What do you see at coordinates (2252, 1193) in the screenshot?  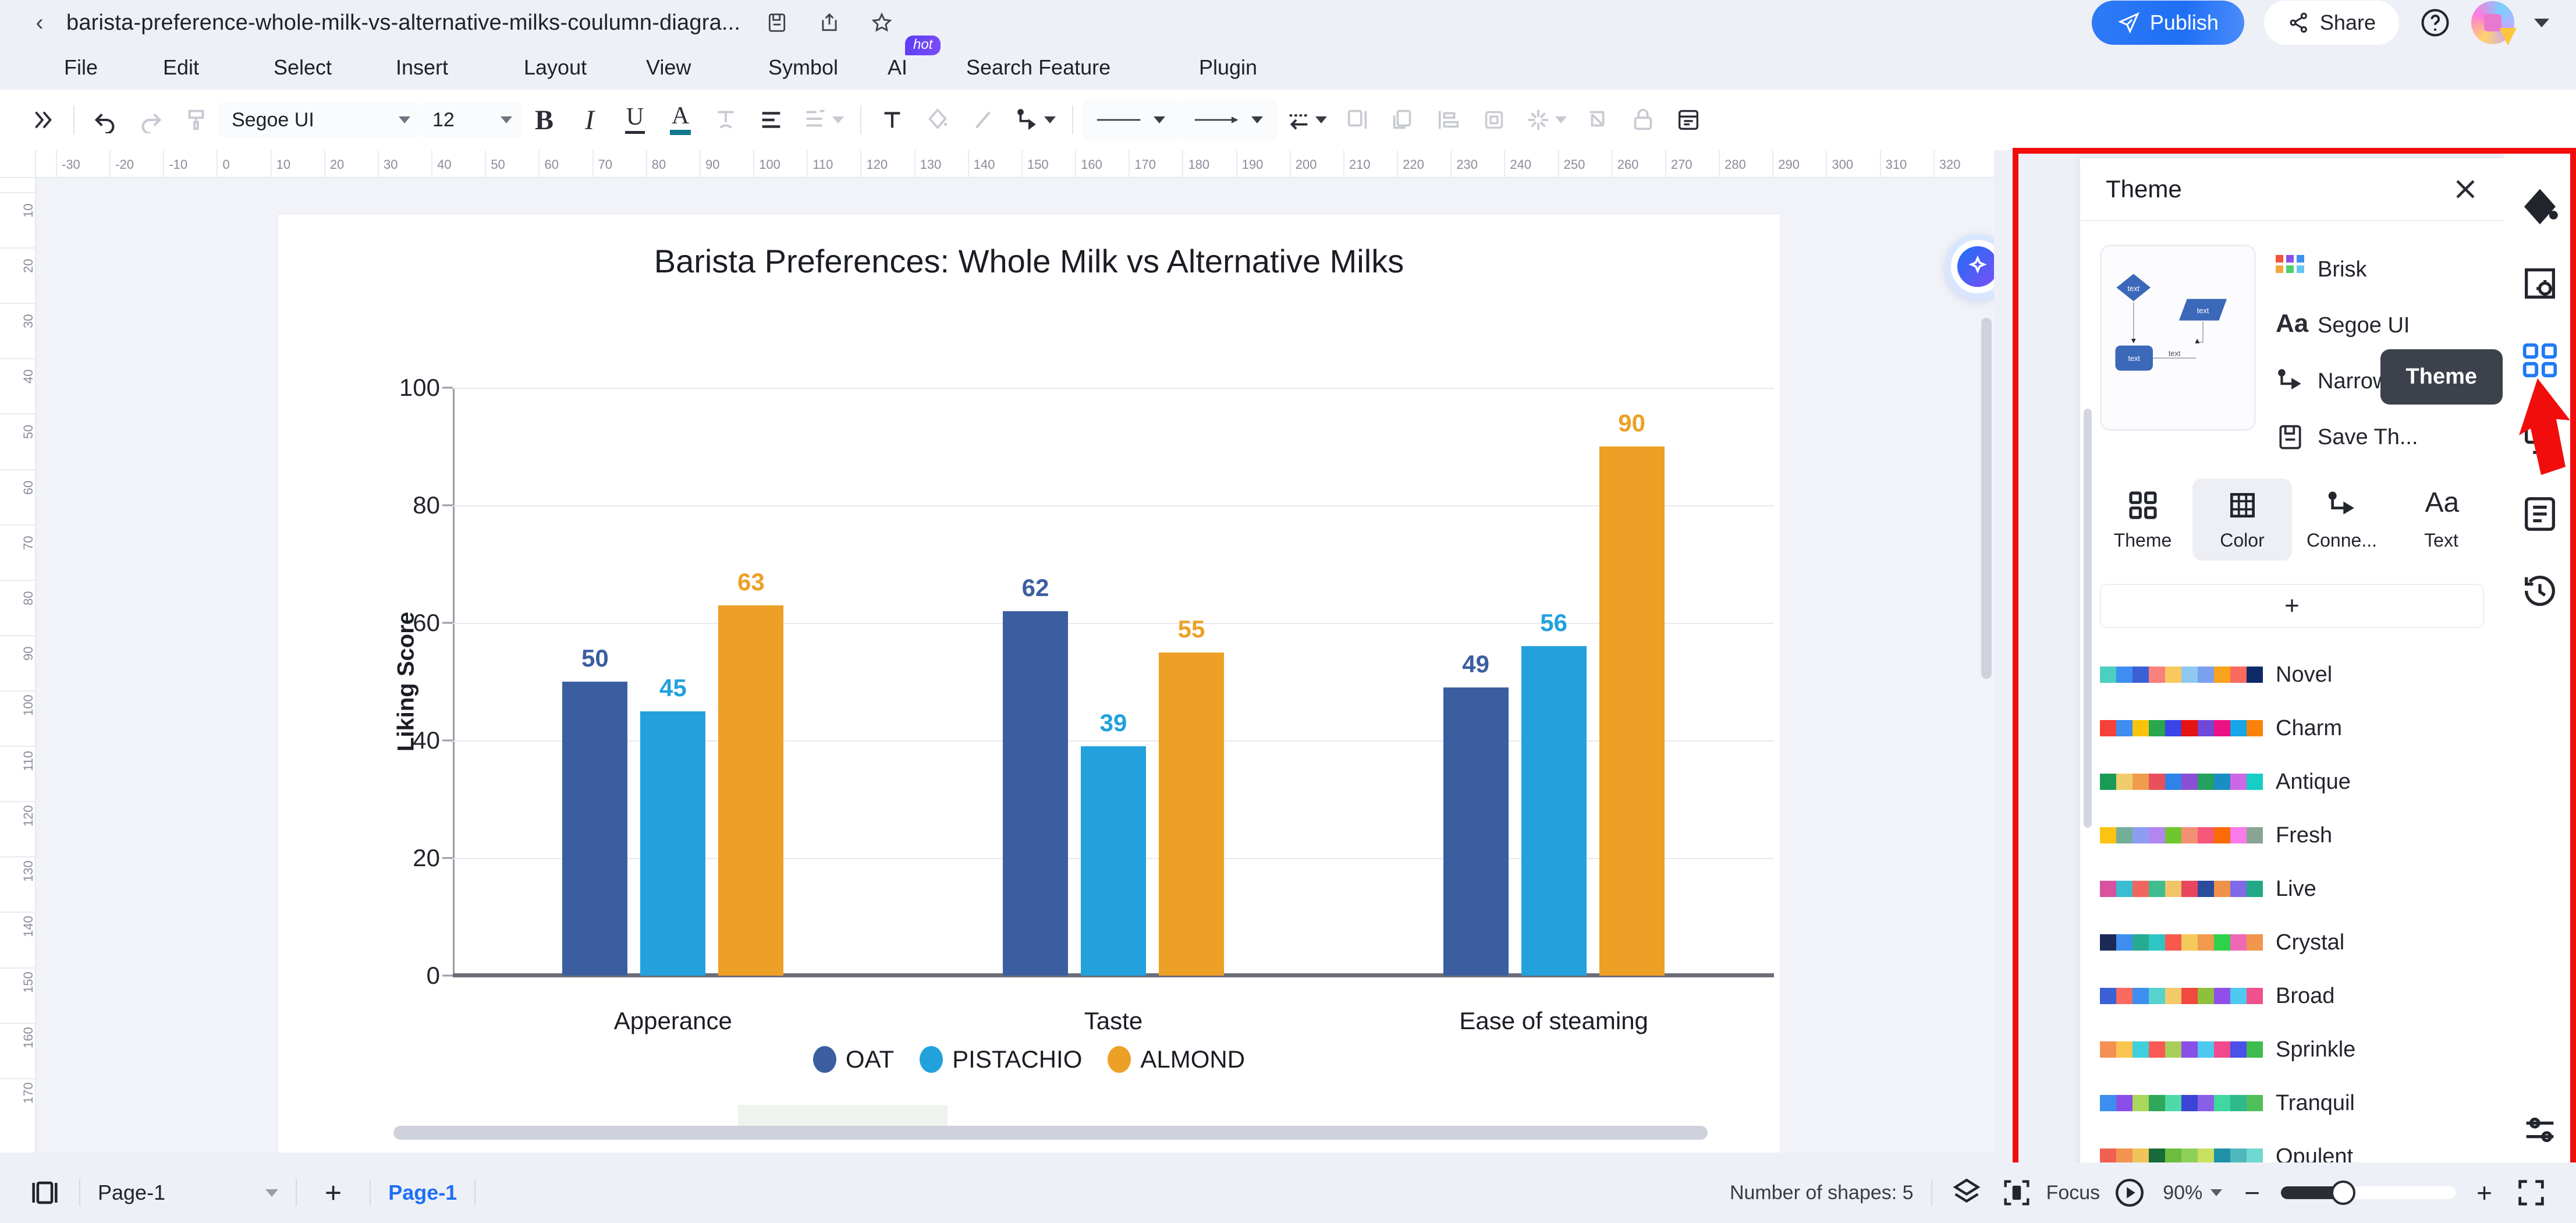 I see `zoom-out-button: −` at bounding box center [2252, 1193].